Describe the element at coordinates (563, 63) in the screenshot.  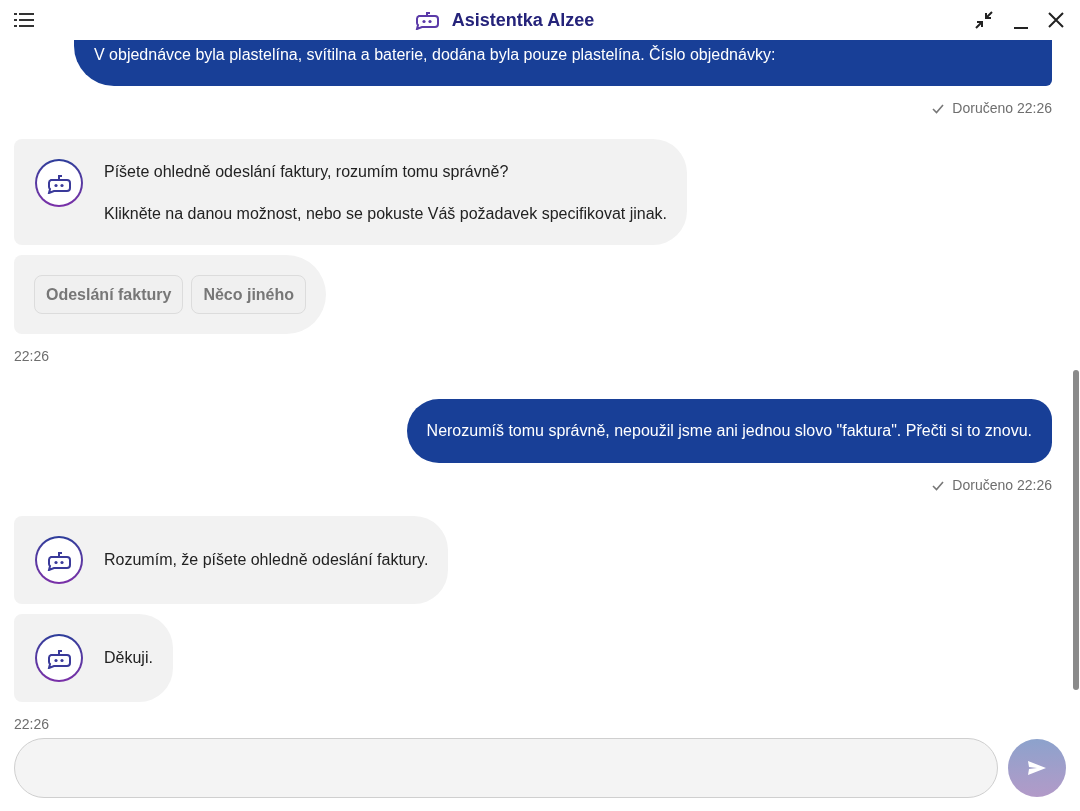
I see `user-message: V objednávce byla plastelína, svítilna a baterie, dodána byla pouze plastelína. Číslo objednávky:` at that location.